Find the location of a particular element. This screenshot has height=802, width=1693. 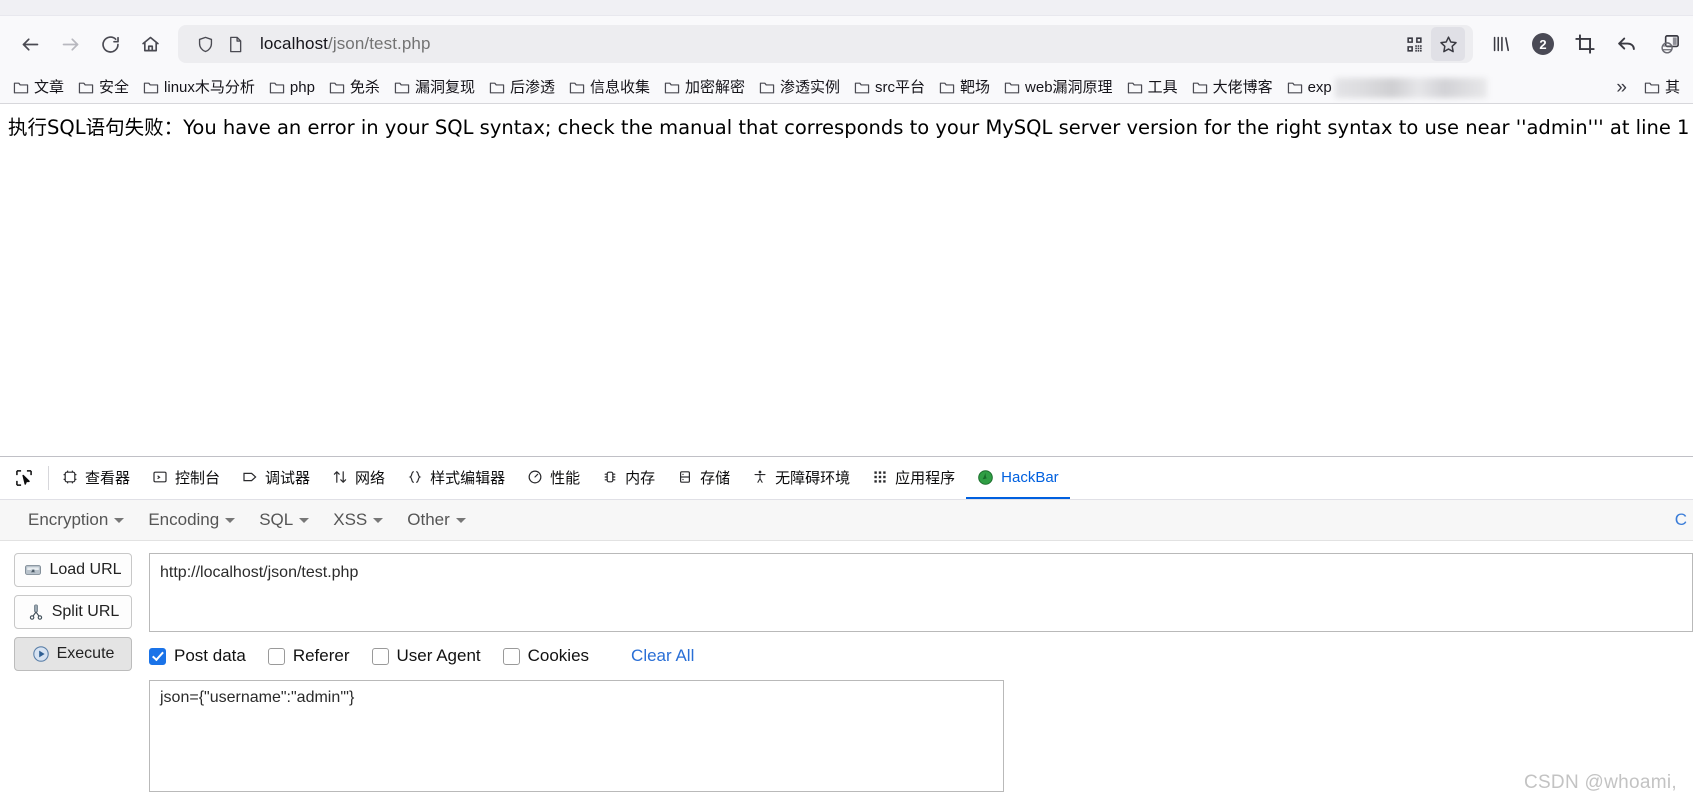

cookies-checkbox: Cookies is located at coordinates (545, 656).